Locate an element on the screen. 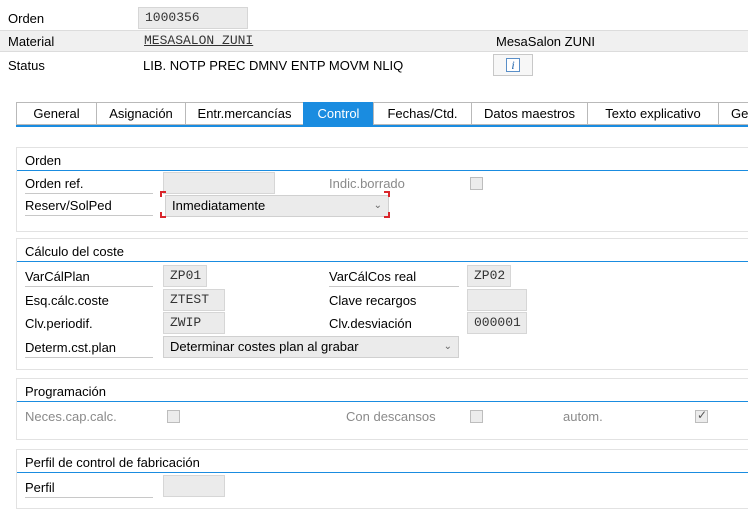 The image size is (748, 519). status-value: LIB. NOTP PREC DMNV ENTP MOVM NLIQ is located at coordinates (273, 65).